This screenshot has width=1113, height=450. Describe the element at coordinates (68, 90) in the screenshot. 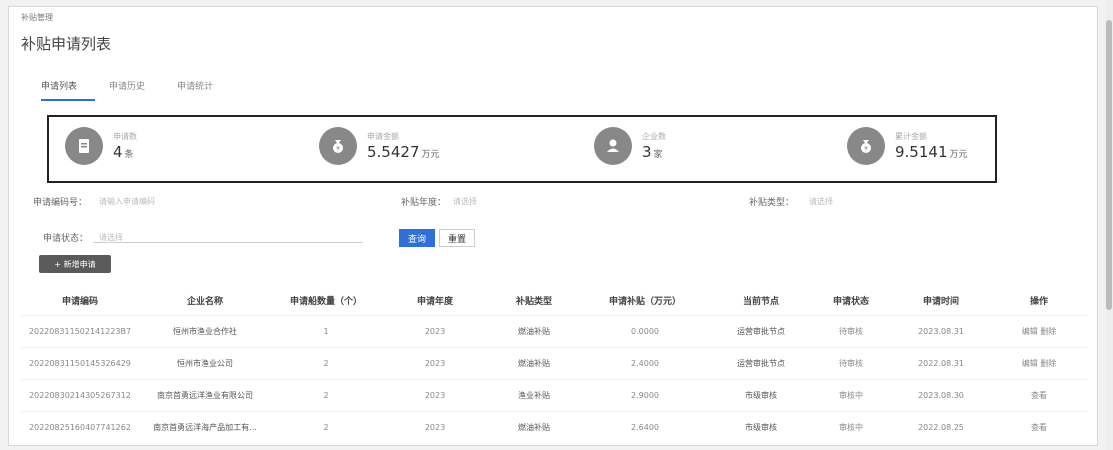

I see `tab-application-list: 申请列表` at that location.